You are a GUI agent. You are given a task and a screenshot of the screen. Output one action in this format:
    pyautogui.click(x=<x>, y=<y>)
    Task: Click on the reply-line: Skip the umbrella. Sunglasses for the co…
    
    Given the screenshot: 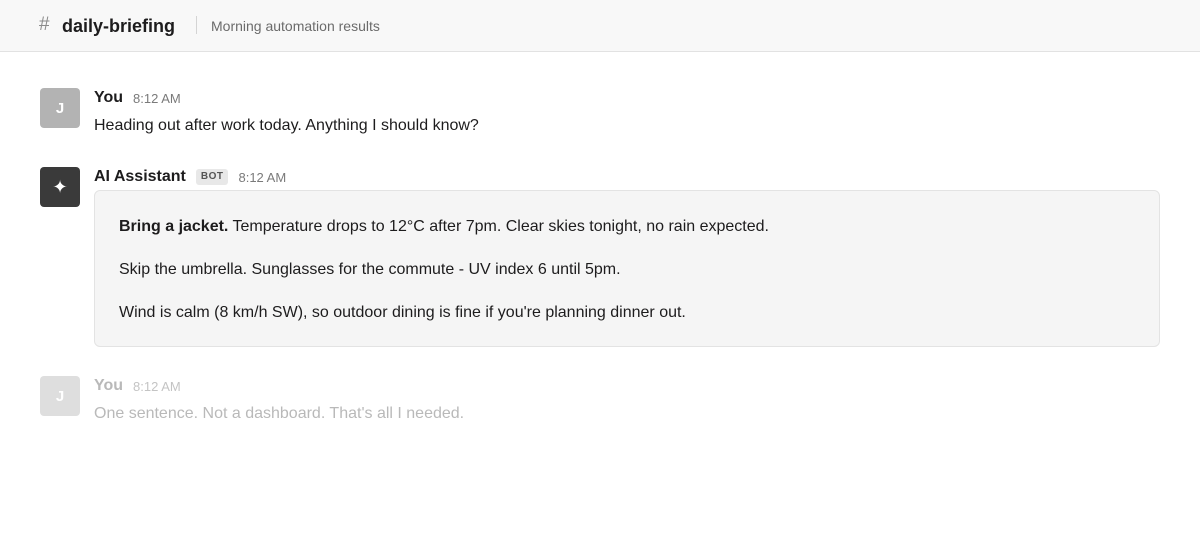 What is the action you would take?
    pyautogui.click(x=370, y=269)
    